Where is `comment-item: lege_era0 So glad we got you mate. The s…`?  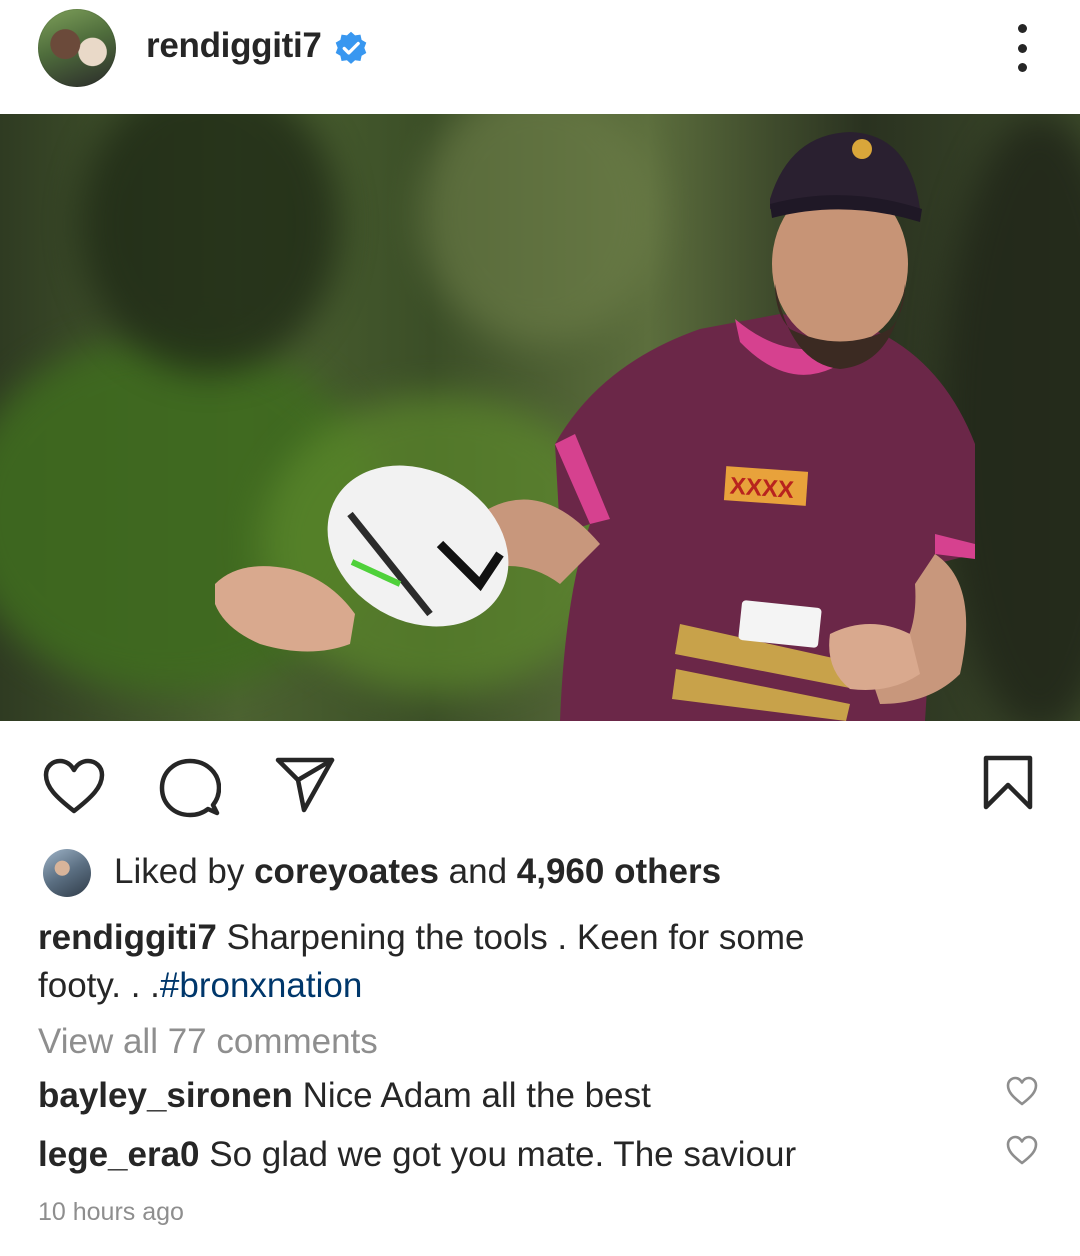 comment-item: lege_era0 So glad we got you mate. The s… is located at coordinates (417, 1155).